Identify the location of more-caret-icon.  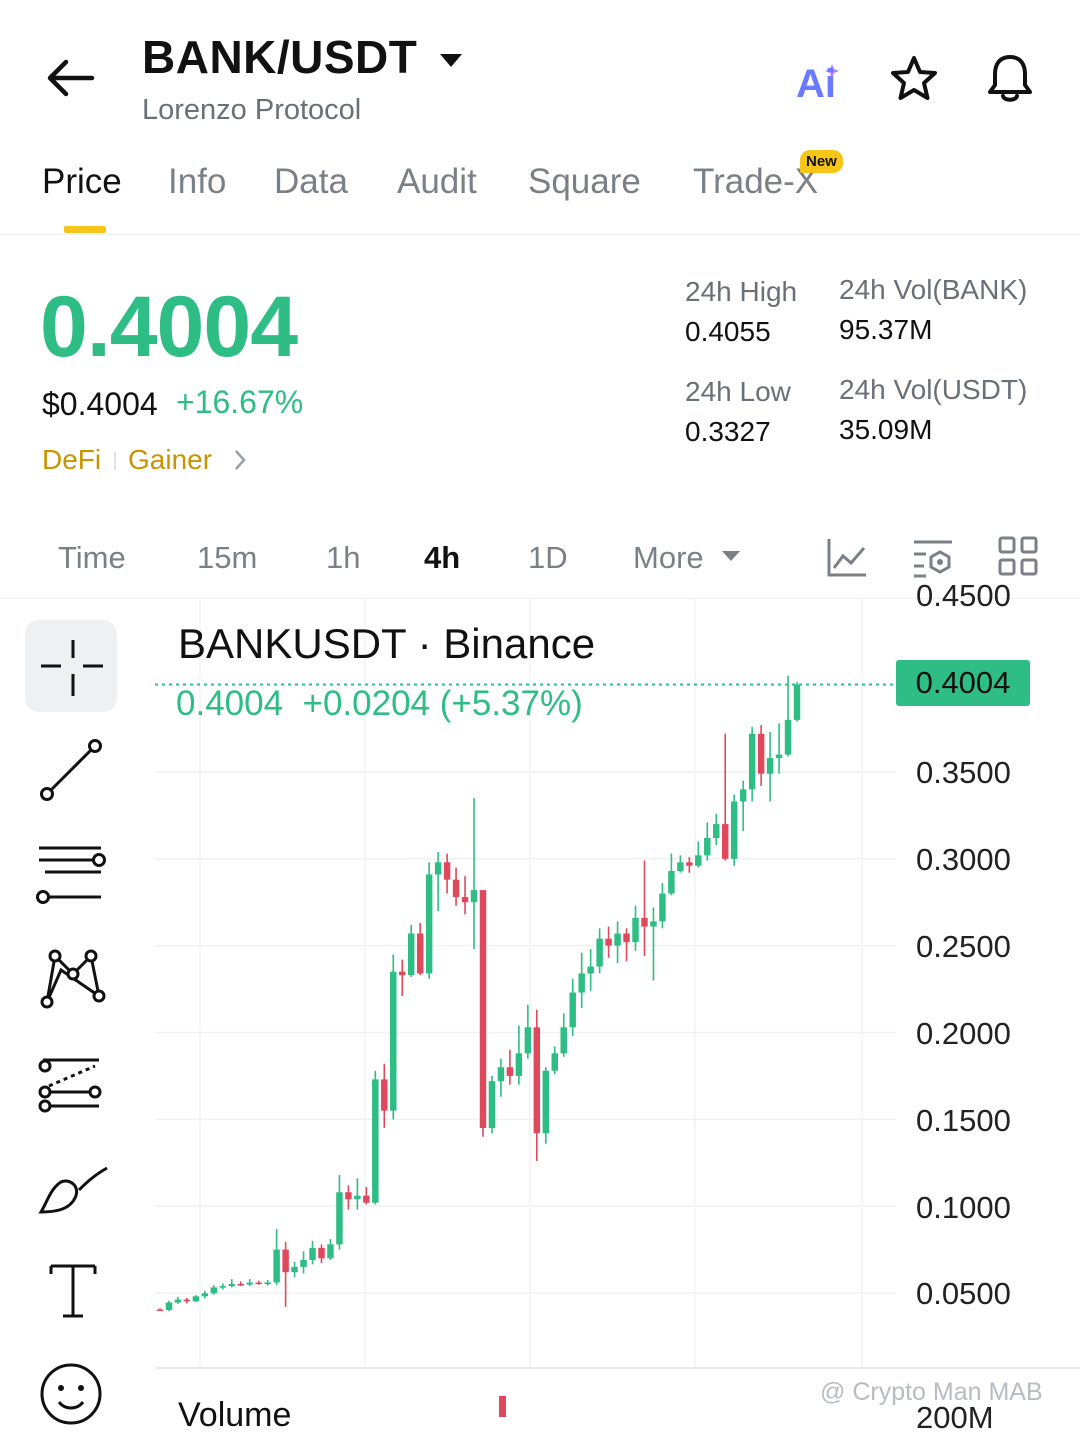
(731, 556).